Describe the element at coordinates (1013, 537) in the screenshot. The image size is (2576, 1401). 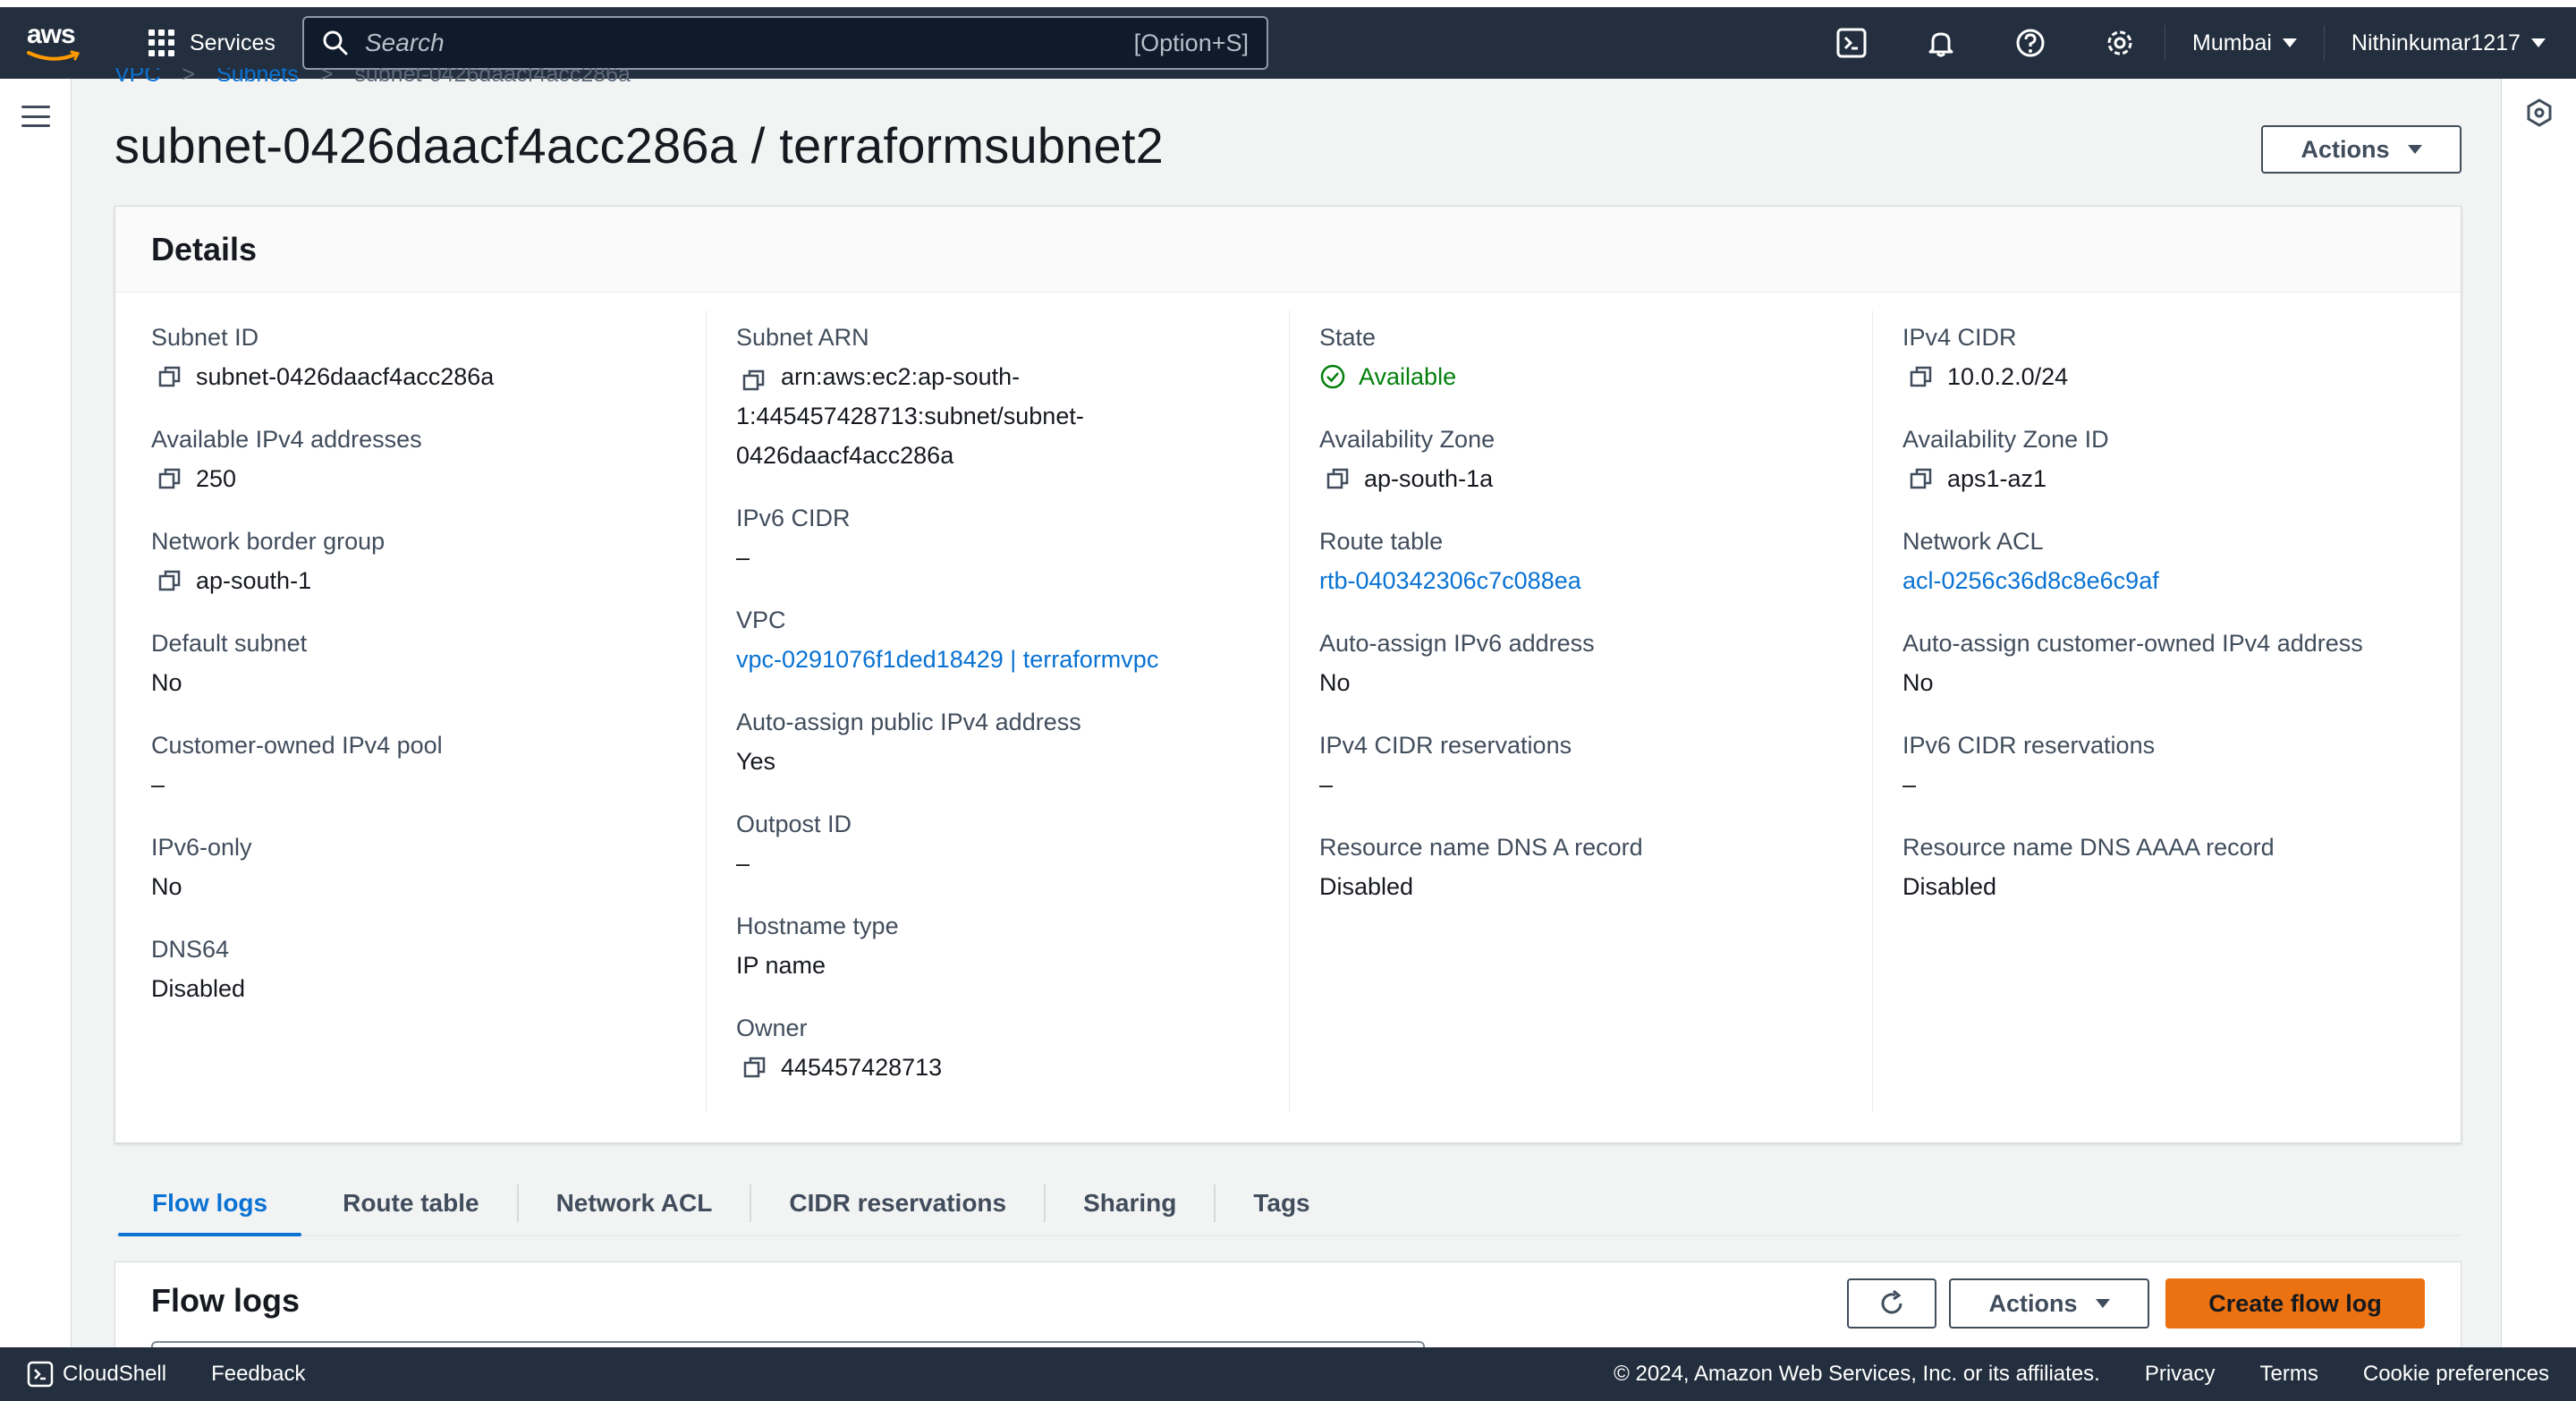
I see `field-ipv6-cidr: IPv6 CIDR –` at that location.